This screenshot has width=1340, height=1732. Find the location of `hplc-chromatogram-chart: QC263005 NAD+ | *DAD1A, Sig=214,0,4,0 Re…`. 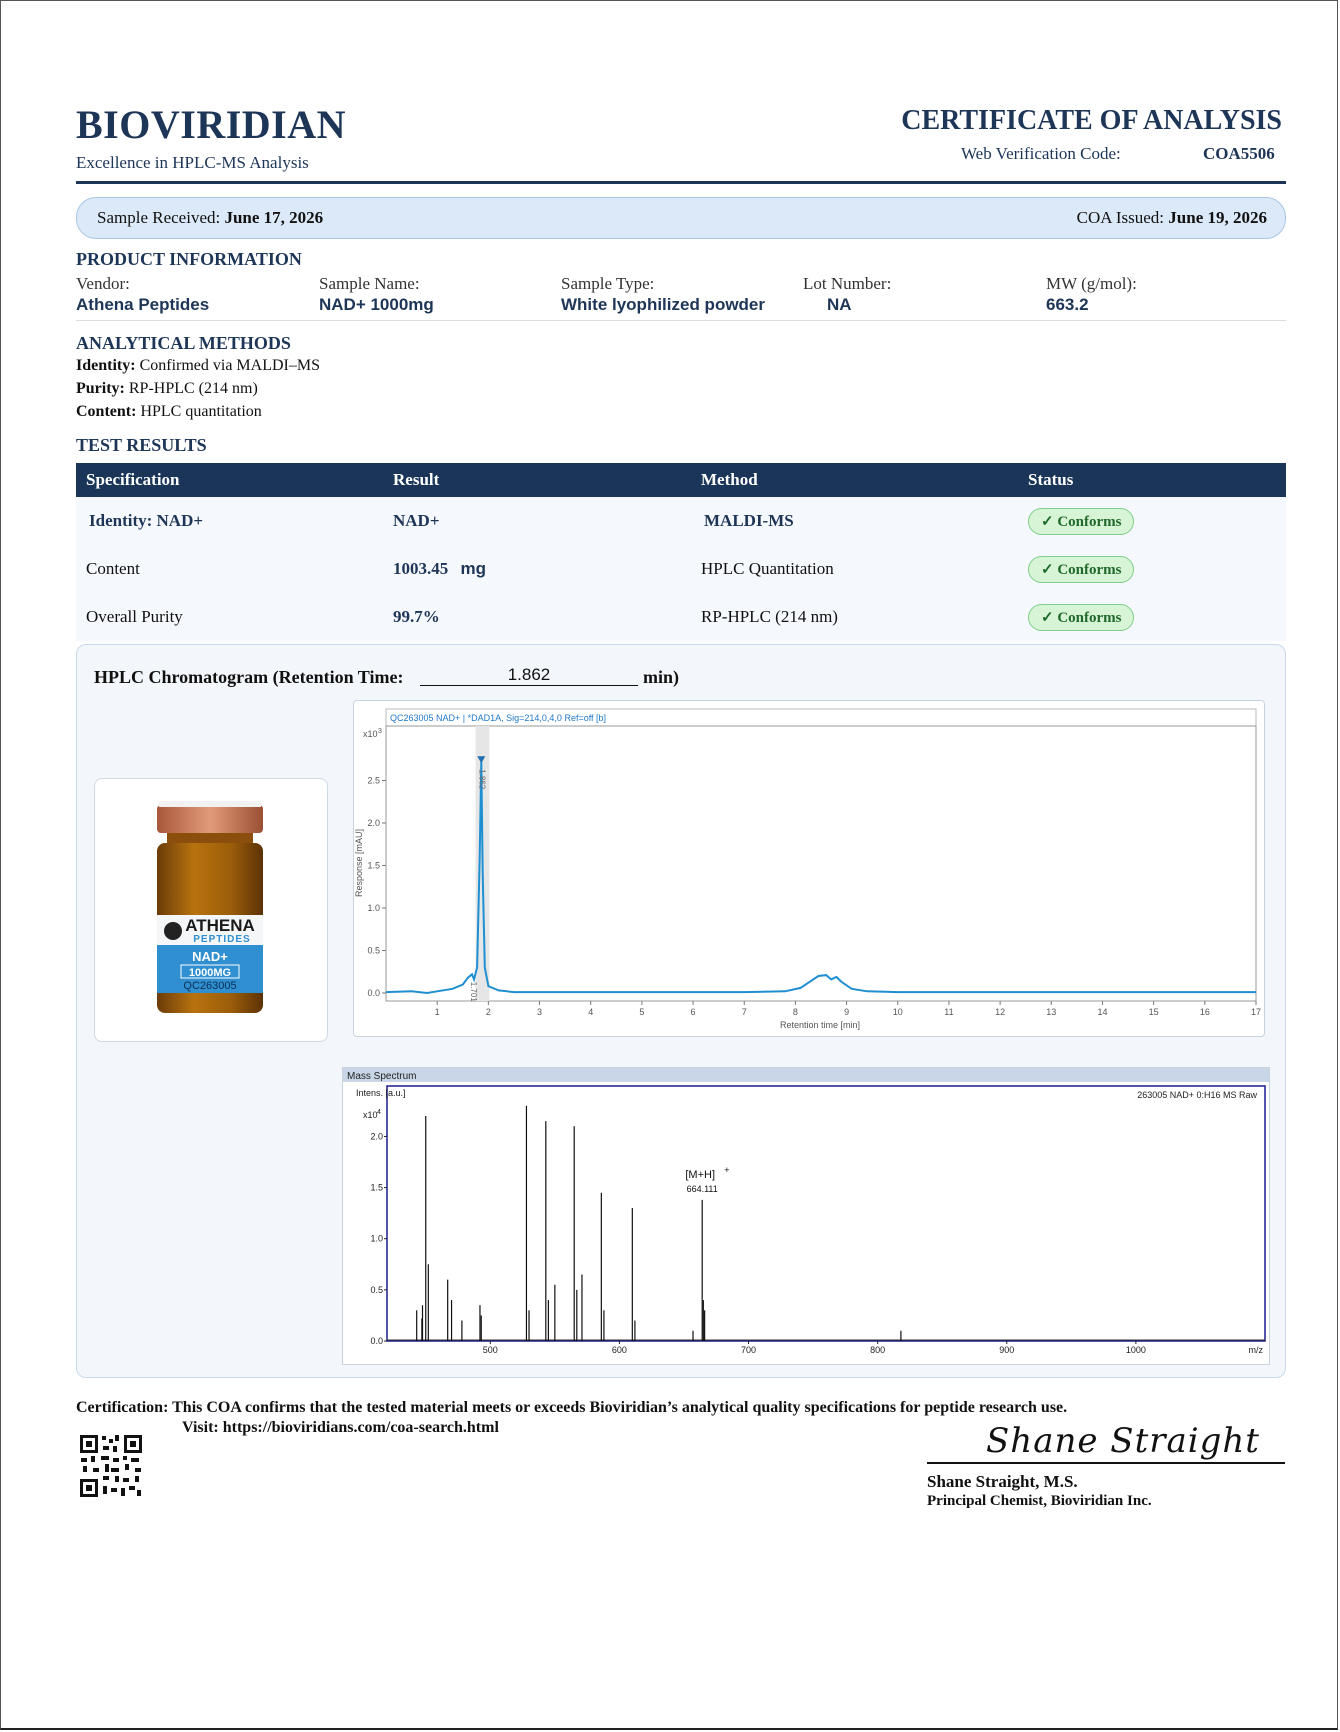

hplc-chromatogram-chart: QC263005 NAD+ | *DAD1A, Sig=214,0,4,0 Re… is located at coordinates (807, 869).